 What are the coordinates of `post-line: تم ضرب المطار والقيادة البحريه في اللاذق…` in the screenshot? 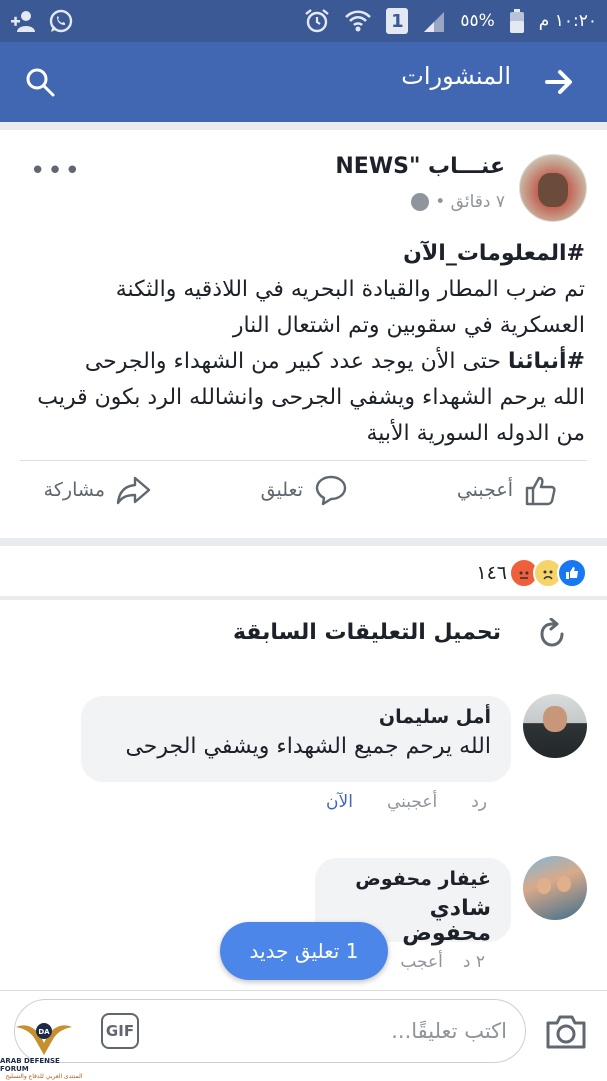 It's located at (350, 289).